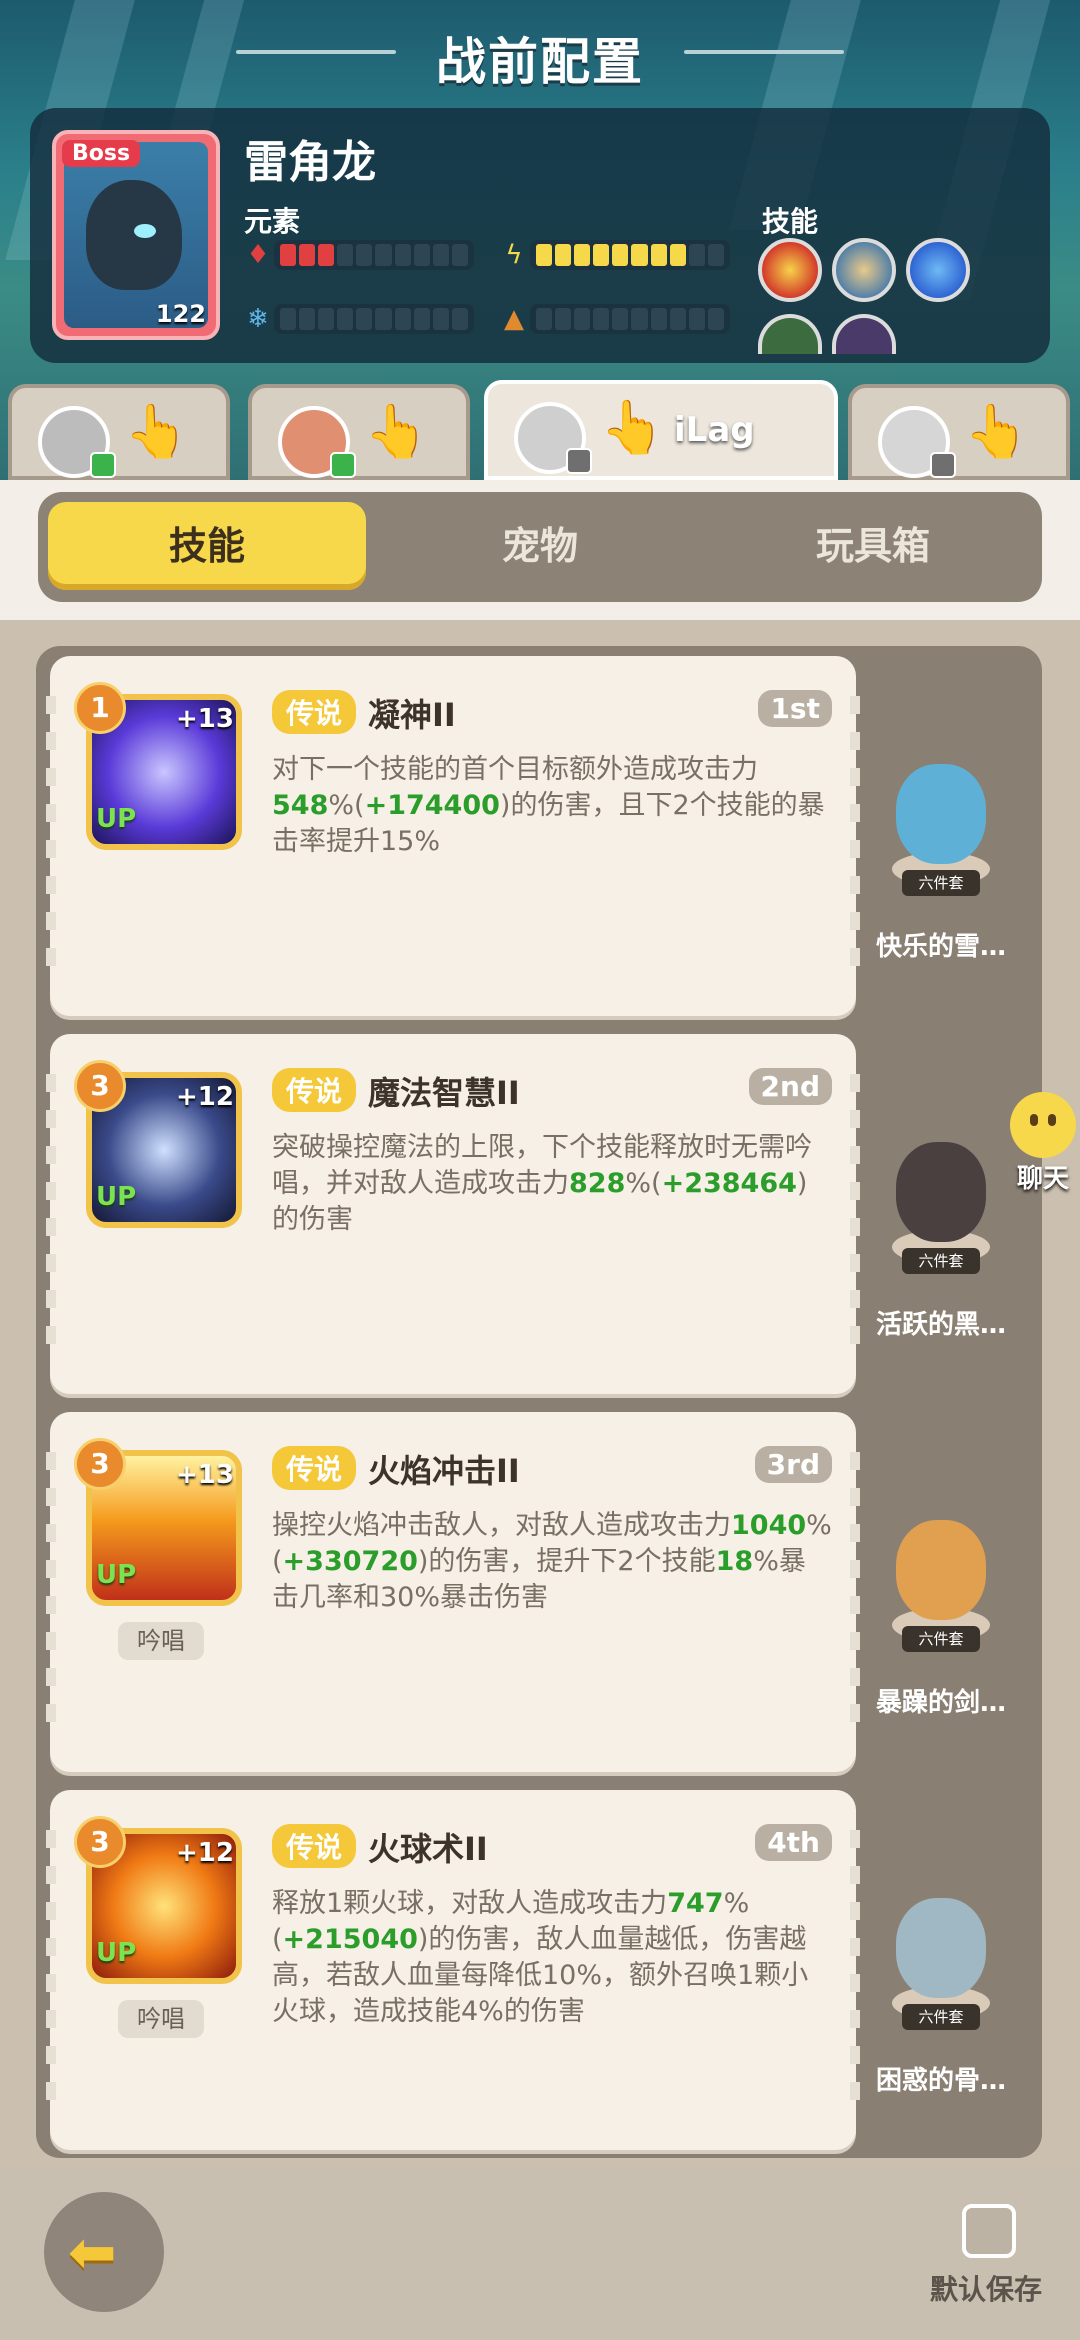 This screenshot has height=2340, width=1080. What do you see at coordinates (350, 1561) in the screenshot?
I see `skill-value: +330720` at bounding box center [350, 1561].